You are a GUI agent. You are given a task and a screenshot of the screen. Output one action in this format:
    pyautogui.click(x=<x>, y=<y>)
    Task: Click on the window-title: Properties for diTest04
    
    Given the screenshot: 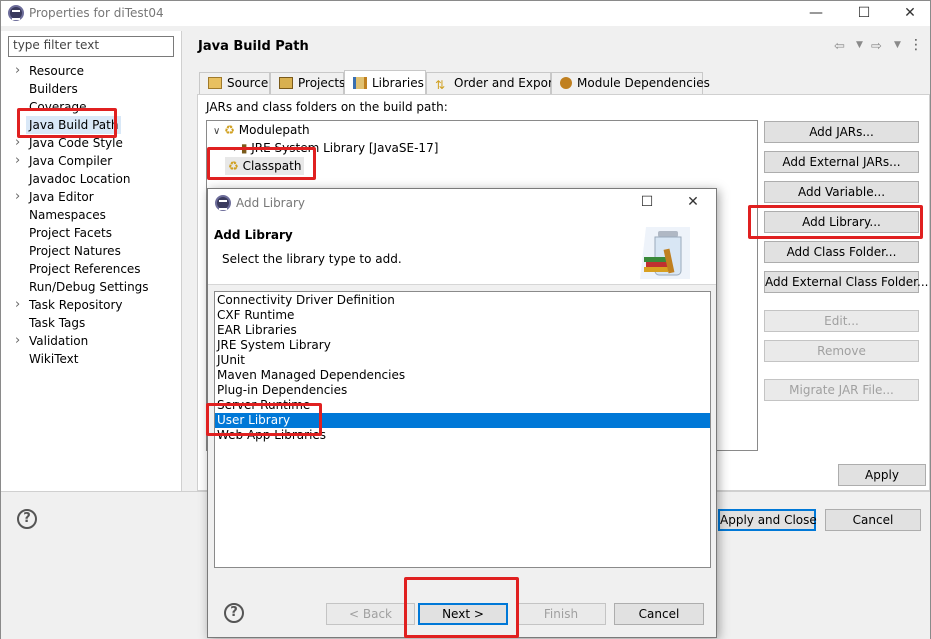 What is the action you would take?
    pyautogui.click(x=96, y=13)
    